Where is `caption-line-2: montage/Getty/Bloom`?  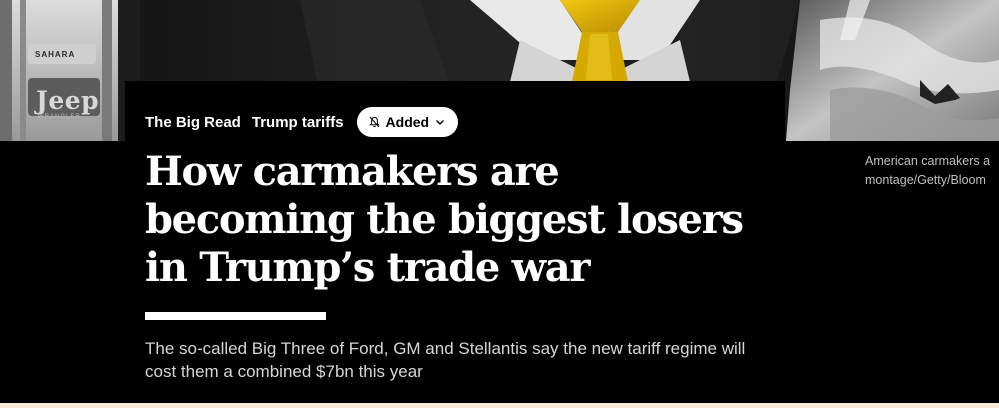 caption-line-2: montage/Getty/Bloom is located at coordinates (925, 180).